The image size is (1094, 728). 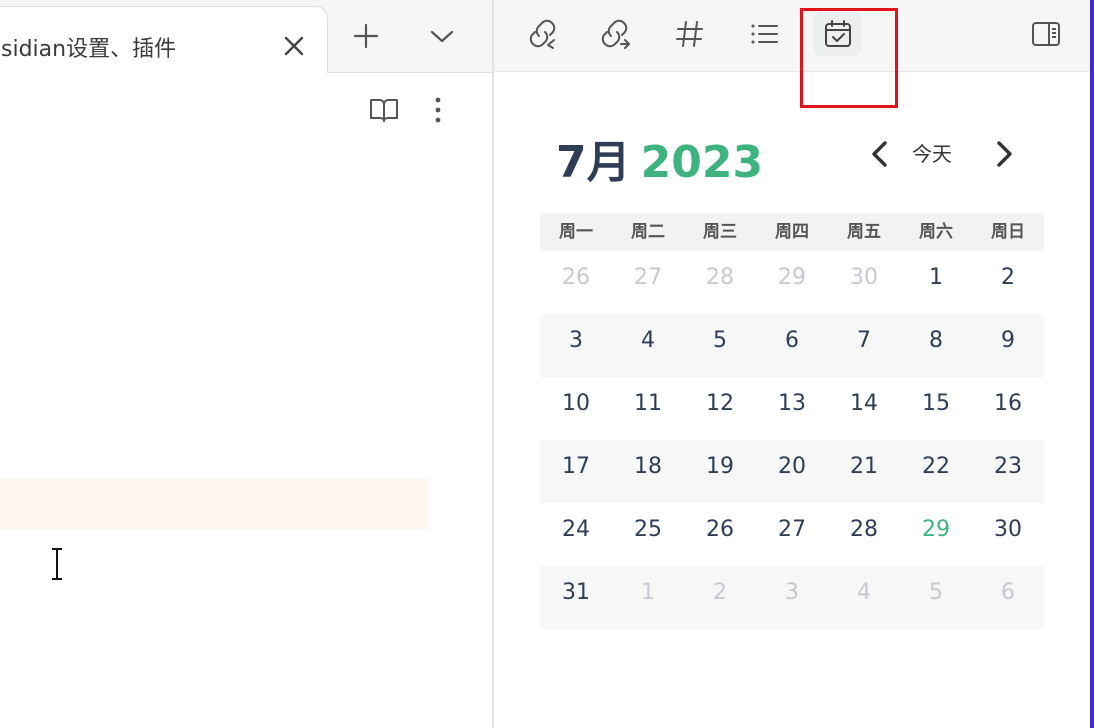 What do you see at coordinates (936, 471) in the screenshot?
I see `calendar-day: 22` at bounding box center [936, 471].